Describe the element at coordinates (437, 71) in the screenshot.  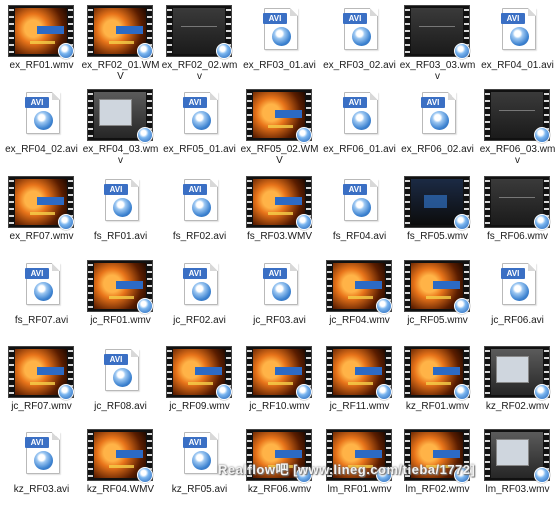
I see `file-name: ex_RF03_03.wmv` at that location.